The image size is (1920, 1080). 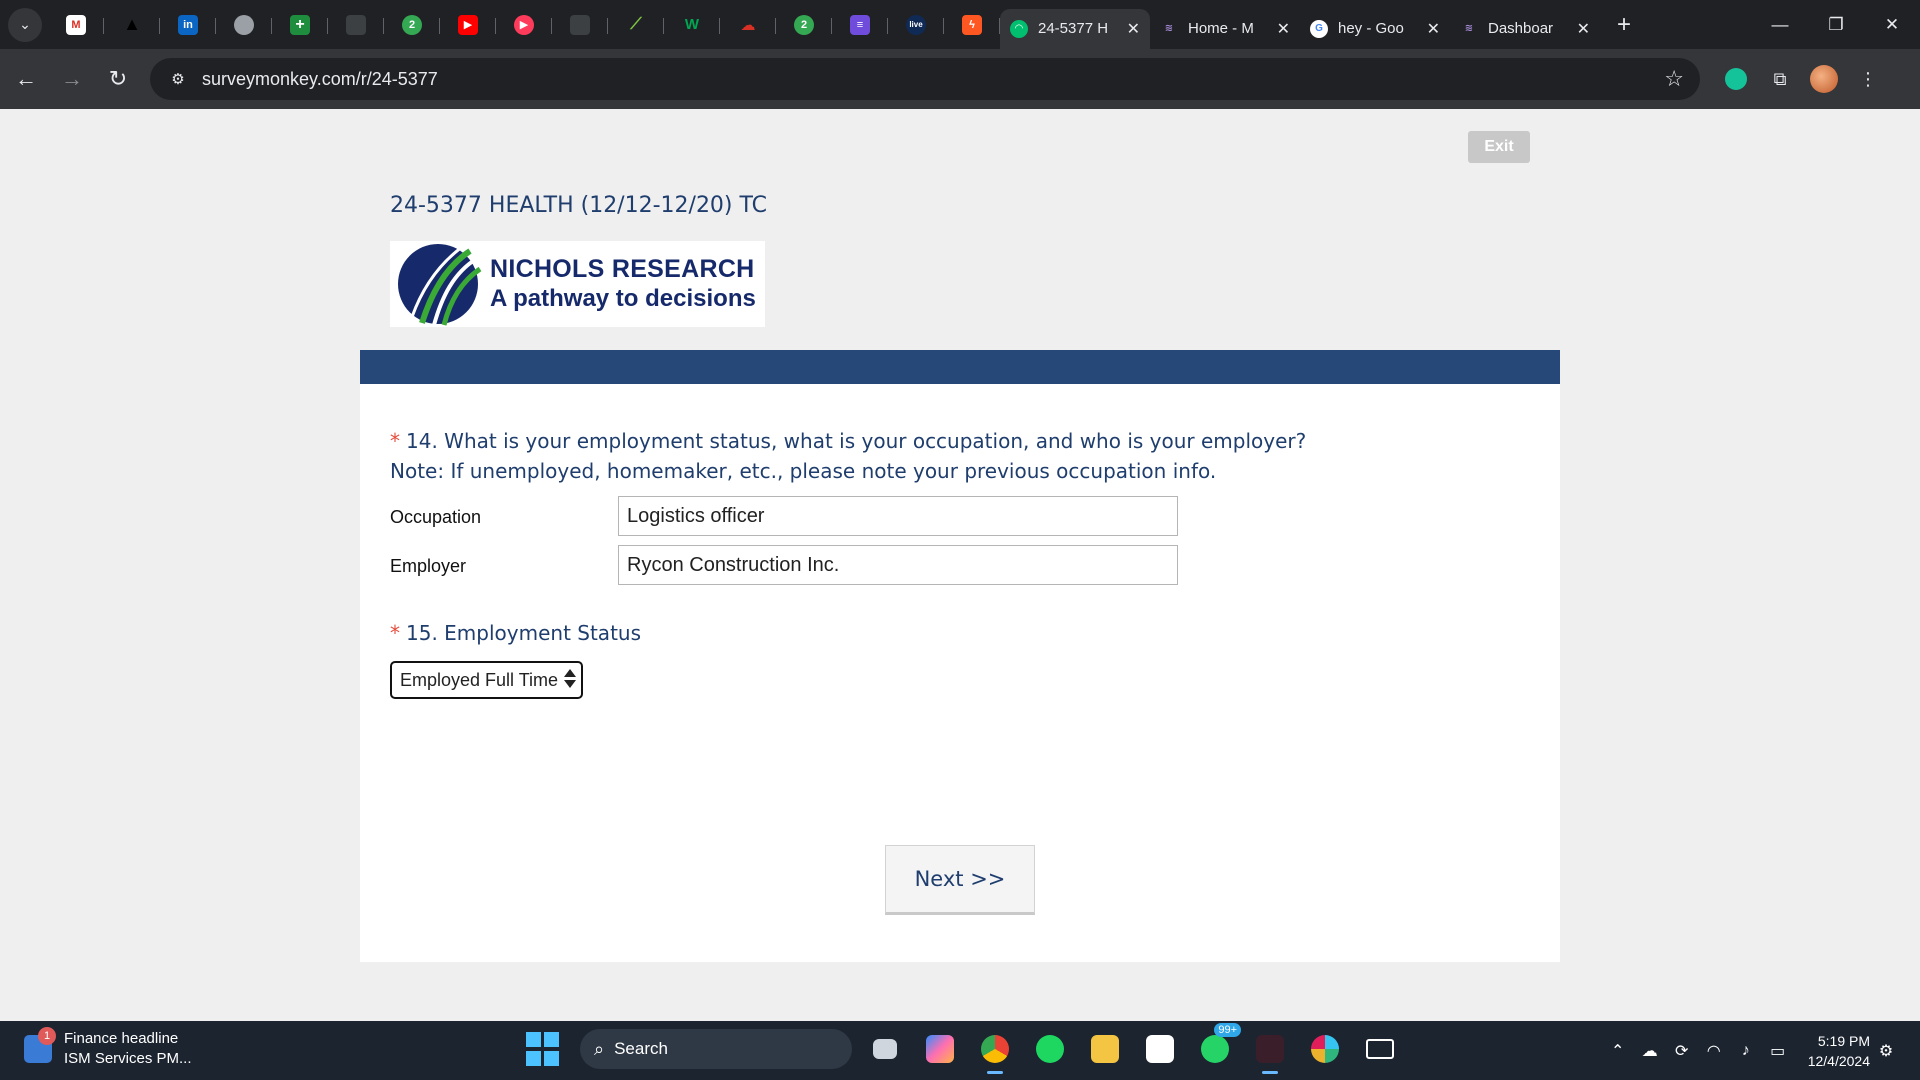 What do you see at coordinates (898, 565) in the screenshot?
I see `employer-input: Rycon Construction Inc.` at bounding box center [898, 565].